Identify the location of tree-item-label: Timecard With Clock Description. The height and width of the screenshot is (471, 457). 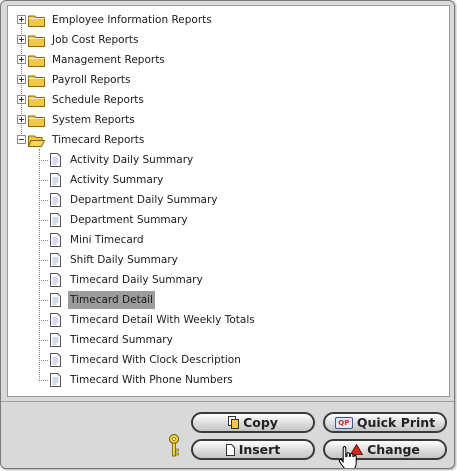
(155, 360).